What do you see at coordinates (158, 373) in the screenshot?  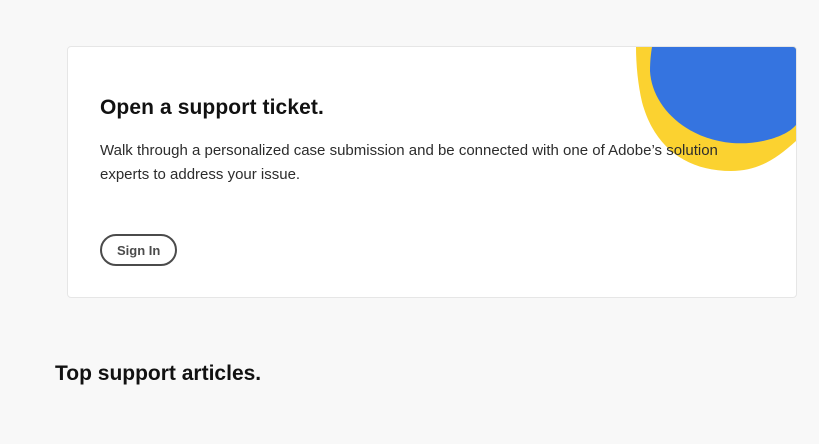 I see `top-articles-heading: Top support articles.` at bounding box center [158, 373].